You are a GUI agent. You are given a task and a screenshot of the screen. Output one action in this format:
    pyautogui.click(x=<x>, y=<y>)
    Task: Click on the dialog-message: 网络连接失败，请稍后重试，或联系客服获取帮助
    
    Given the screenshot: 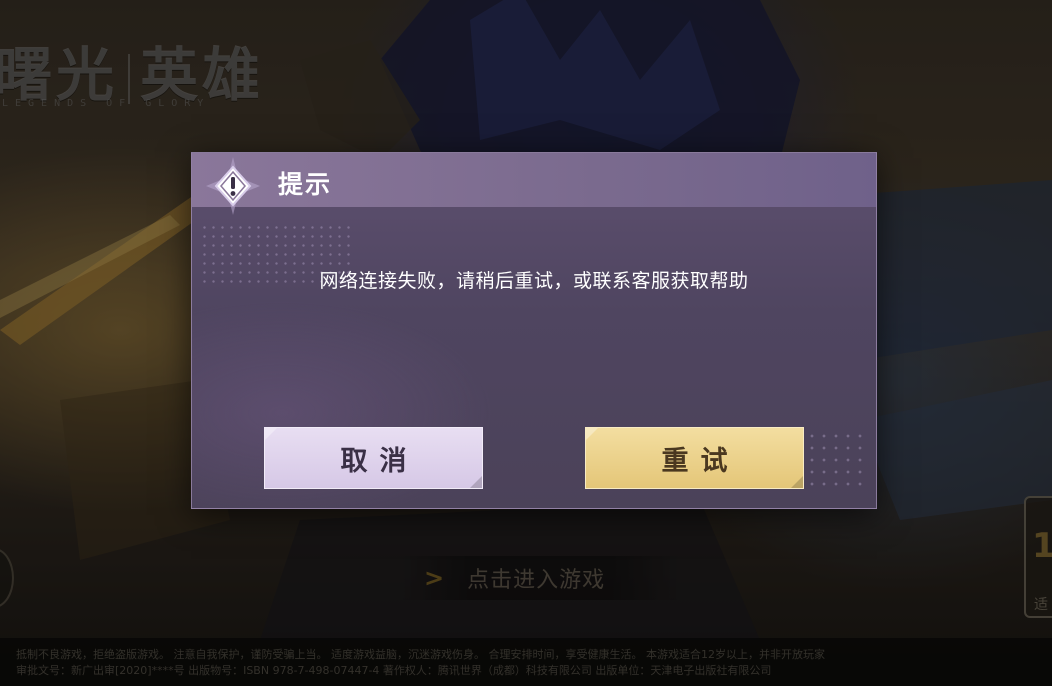 What is the action you would take?
    pyautogui.click(x=534, y=281)
    